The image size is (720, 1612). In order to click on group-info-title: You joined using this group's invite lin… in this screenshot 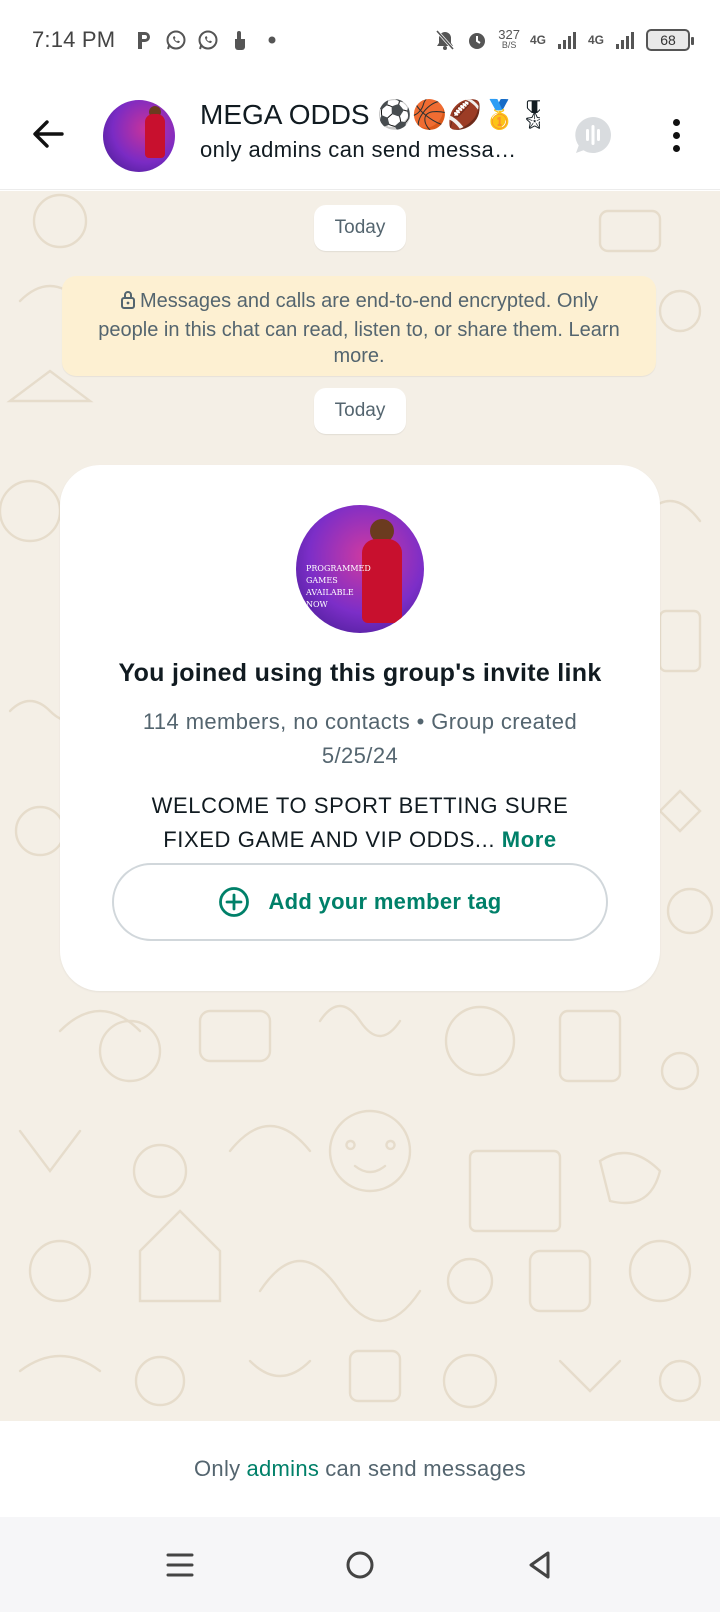, I will do `click(360, 673)`.